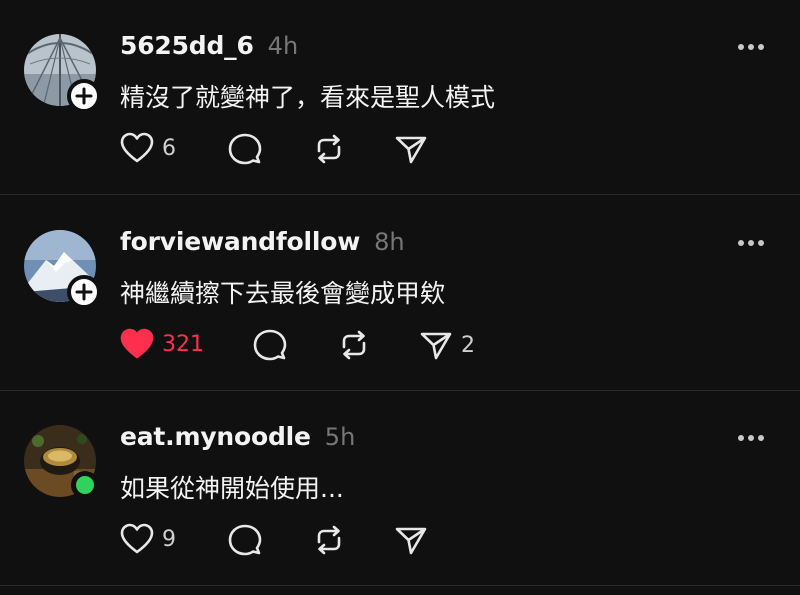 The width and height of the screenshot is (800, 595). I want to click on like-count: 9, so click(169, 539).